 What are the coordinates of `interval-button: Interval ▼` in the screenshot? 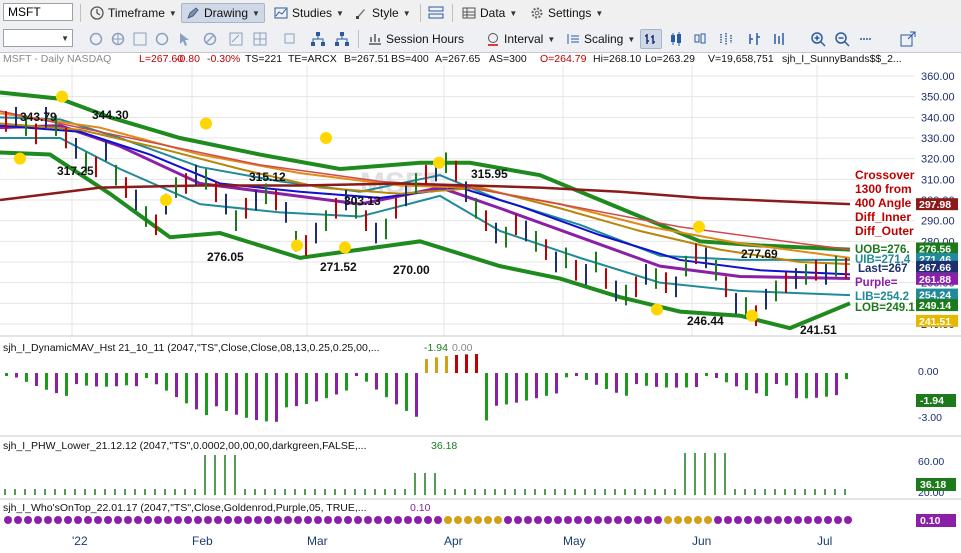 It's located at (520, 39).